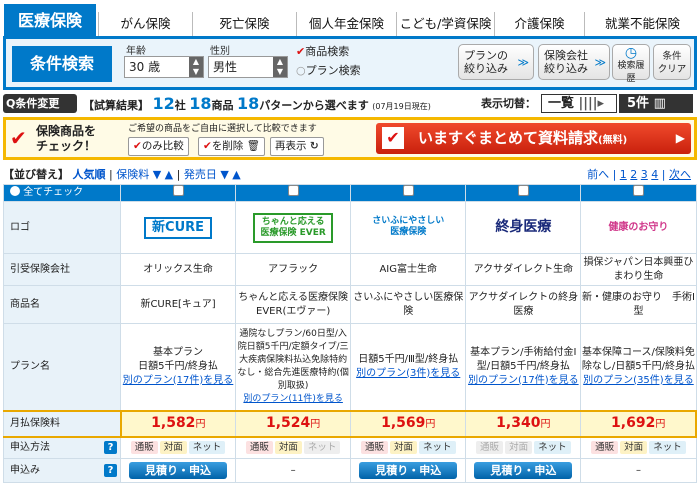  I want to click on chevron-down-icon: ≫, so click(523, 62).